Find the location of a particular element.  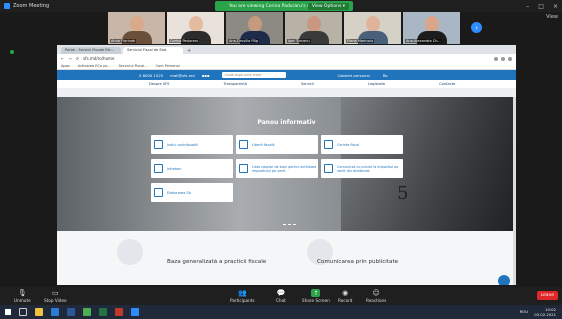

nav-item: Despre SFS is located at coordinates (159, 84).